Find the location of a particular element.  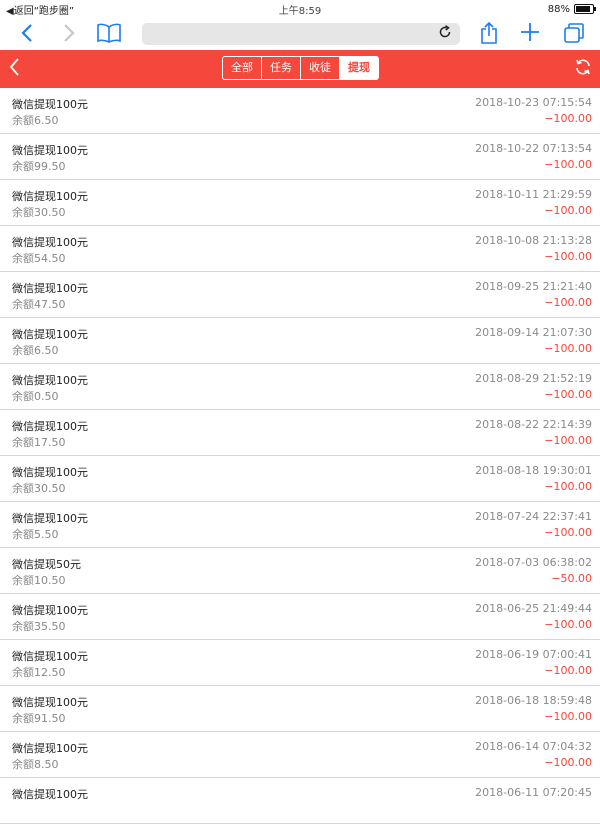

record-title: 微信提现50元 is located at coordinates (46, 564).